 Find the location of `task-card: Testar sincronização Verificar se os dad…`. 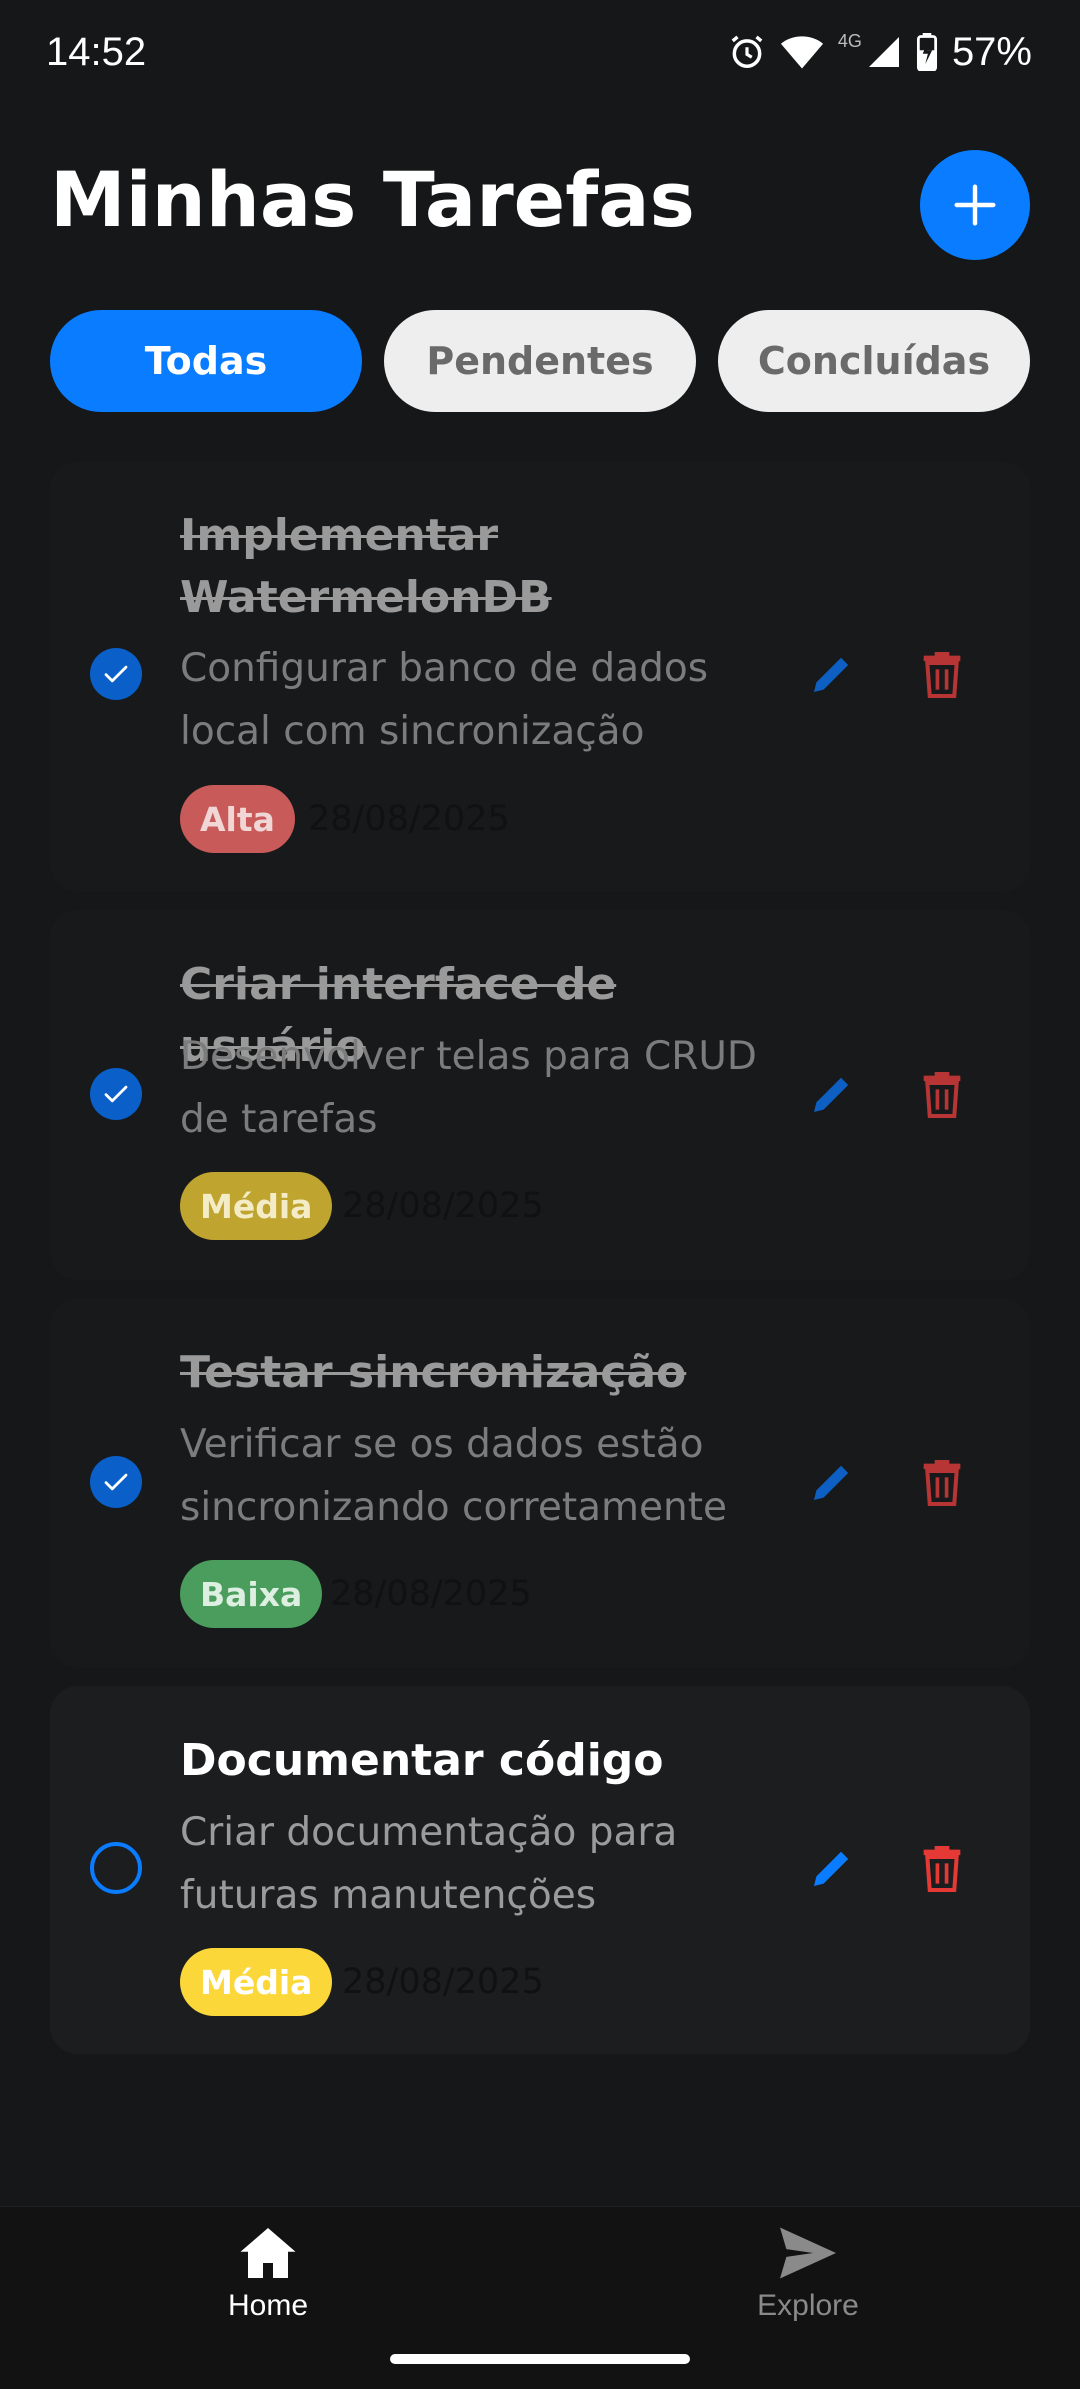

task-card: Testar sincronização Verificar se os dad… is located at coordinates (540, 1483).